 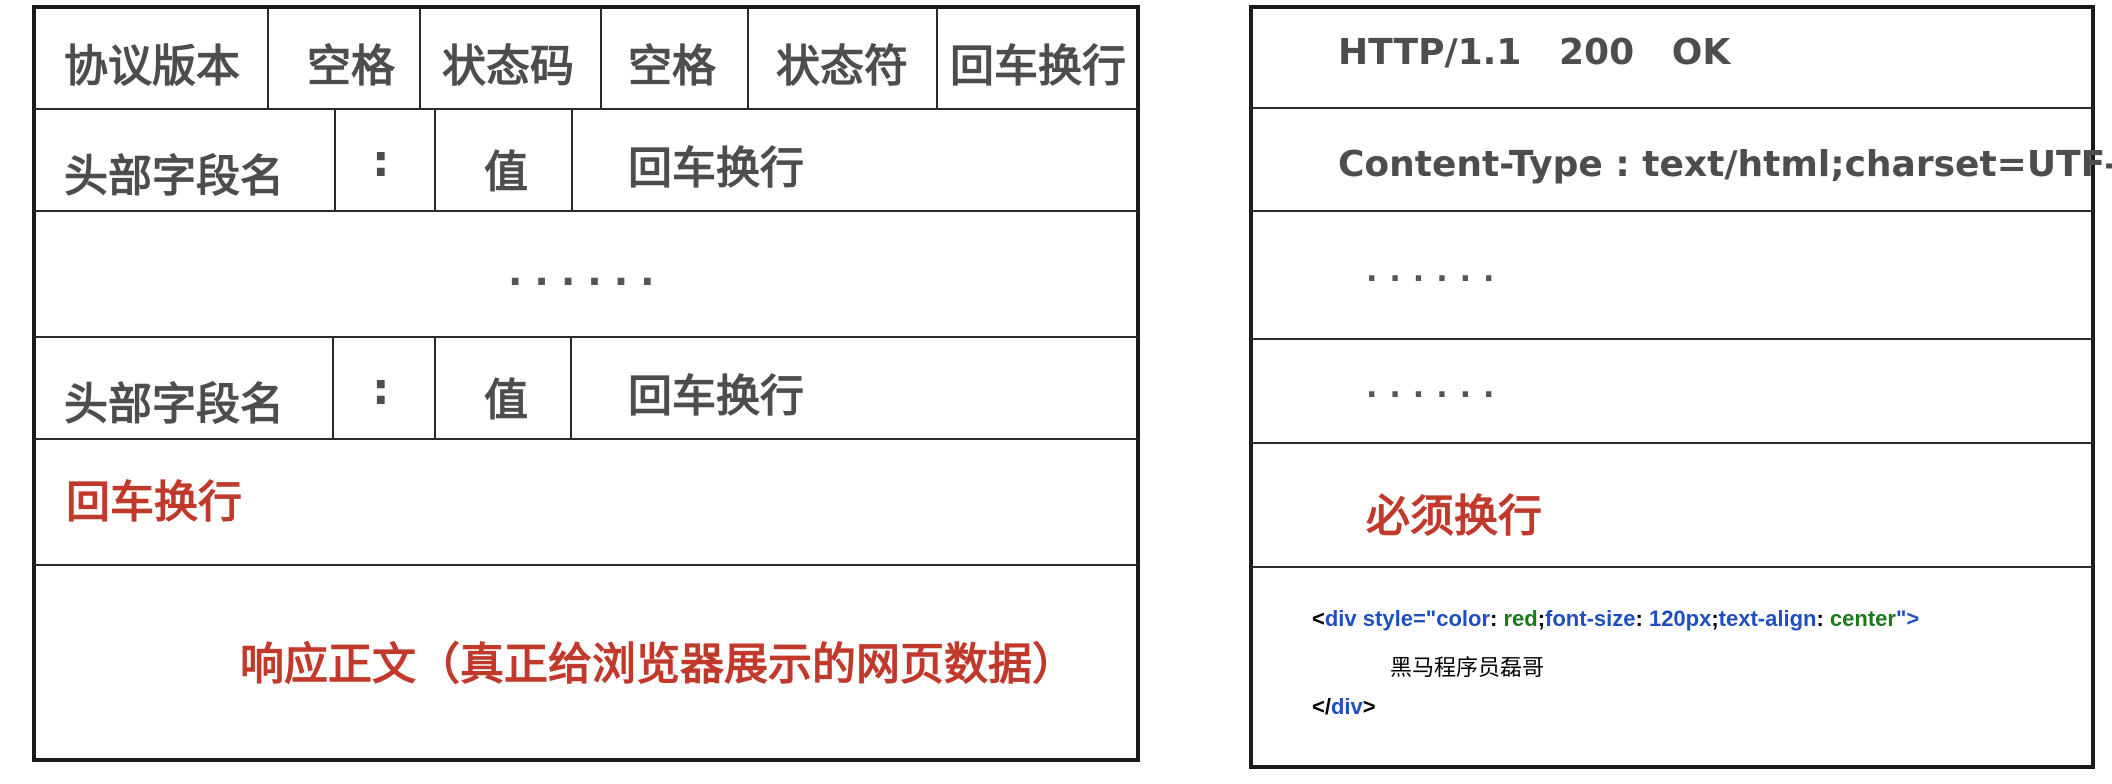 I want to click on code-content: 黑马程序员磊哥, so click(x=1467, y=668).